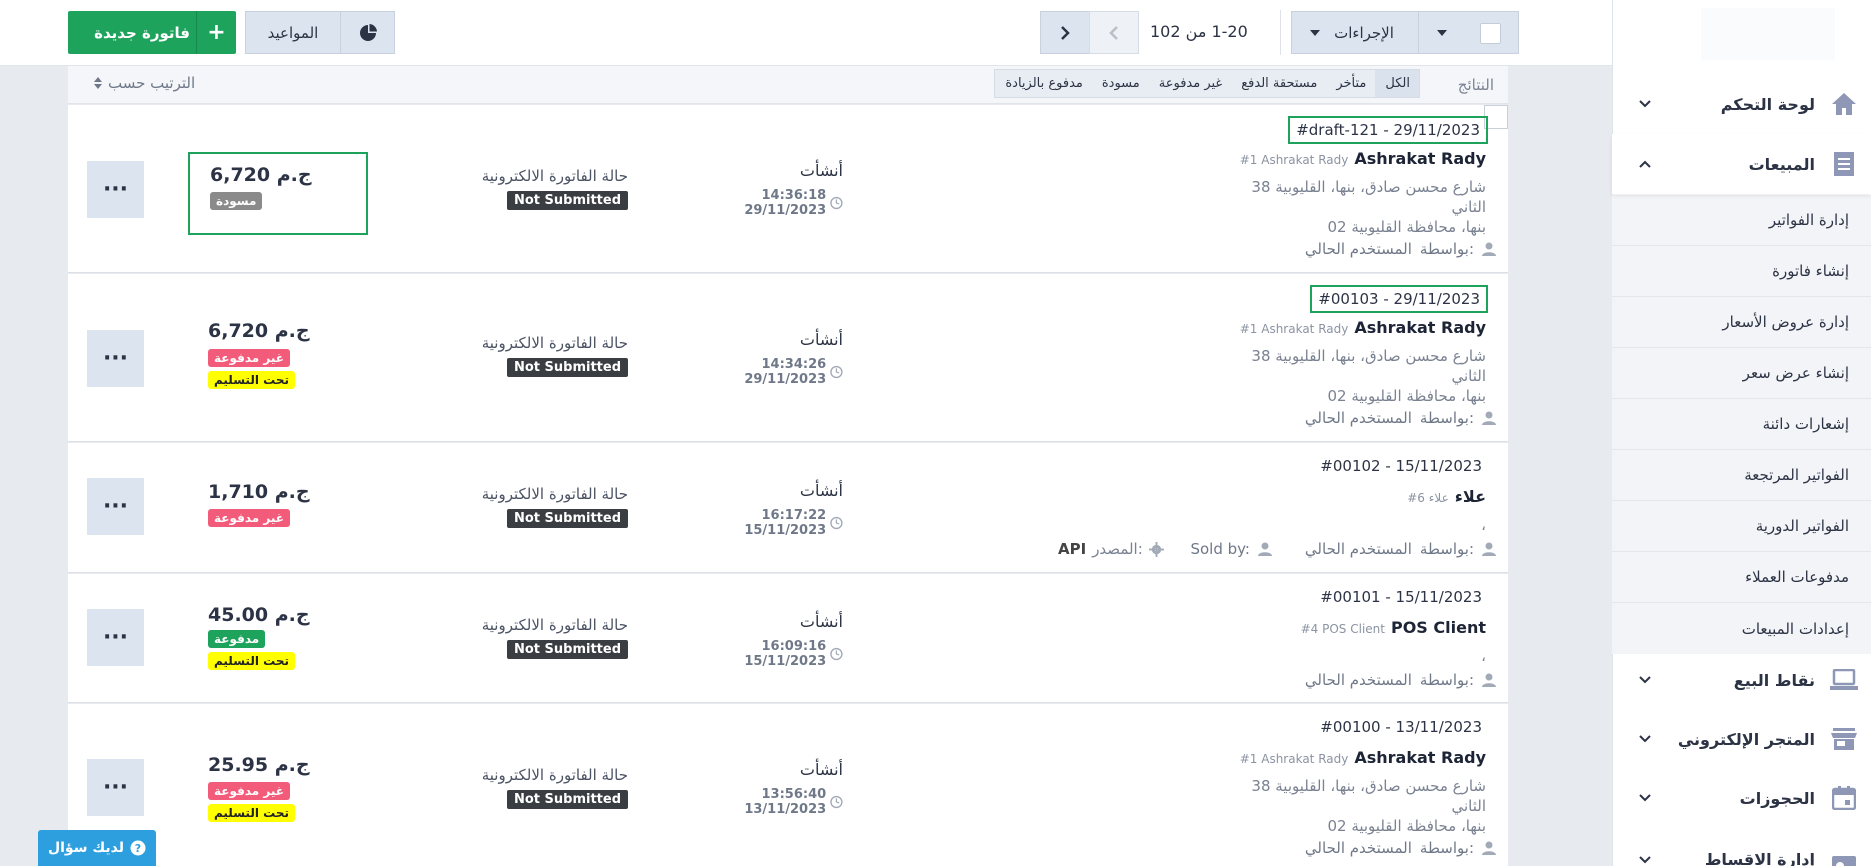 Image resolution: width=1871 pixels, height=866 pixels. Describe the element at coordinates (1368, 187) in the screenshot. I see `address-line: 38 شارع محسن صادق، بنها، القليوبية` at that location.